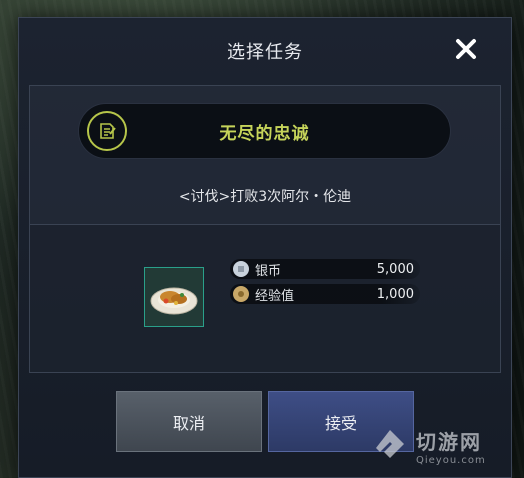 Image resolution: width=524 pixels, height=478 pixels. What do you see at coordinates (395, 294) in the screenshot?
I see `reward-value: 1,000` at bounding box center [395, 294].